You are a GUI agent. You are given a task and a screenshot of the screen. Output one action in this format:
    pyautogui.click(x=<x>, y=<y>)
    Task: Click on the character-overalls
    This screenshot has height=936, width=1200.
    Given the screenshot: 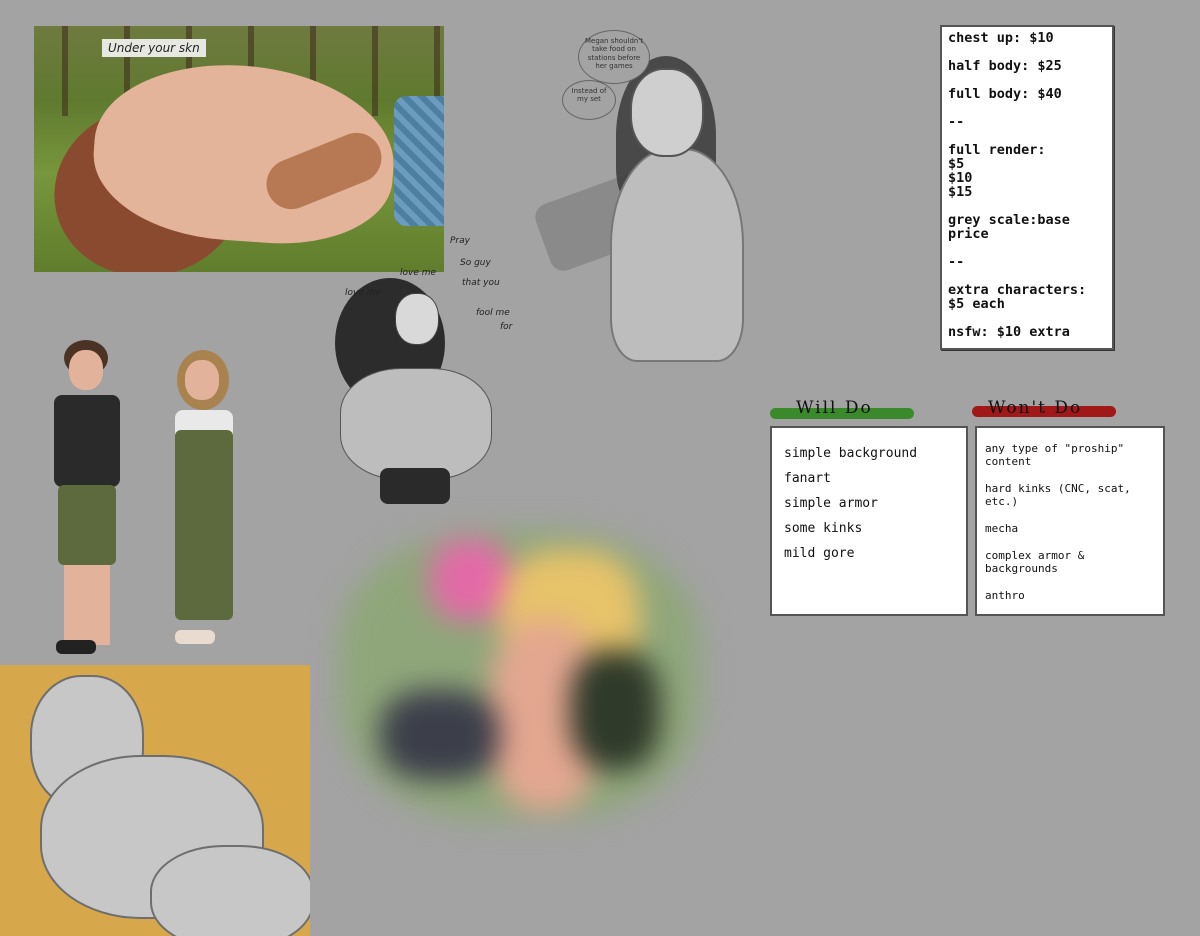 What is the action you would take?
    pyautogui.click(x=204, y=525)
    